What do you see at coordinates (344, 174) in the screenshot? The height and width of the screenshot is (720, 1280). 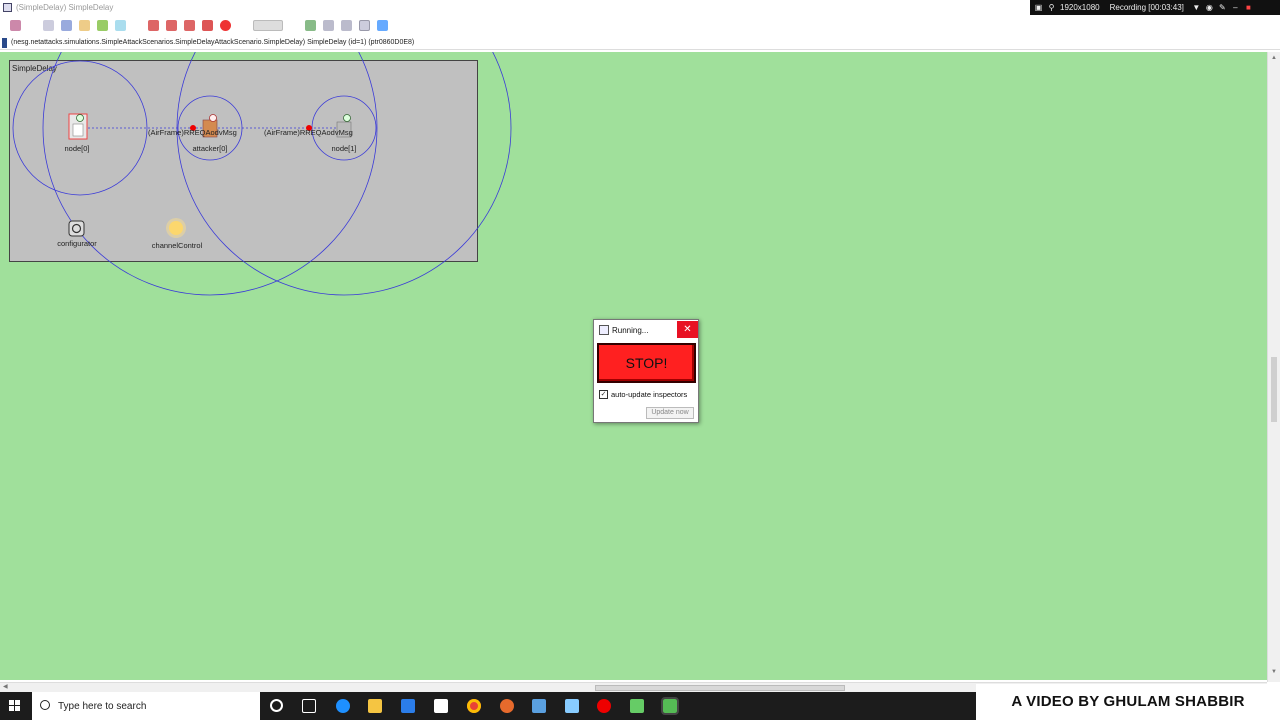 I see `range-circle-node1` at bounding box center [344, 174].